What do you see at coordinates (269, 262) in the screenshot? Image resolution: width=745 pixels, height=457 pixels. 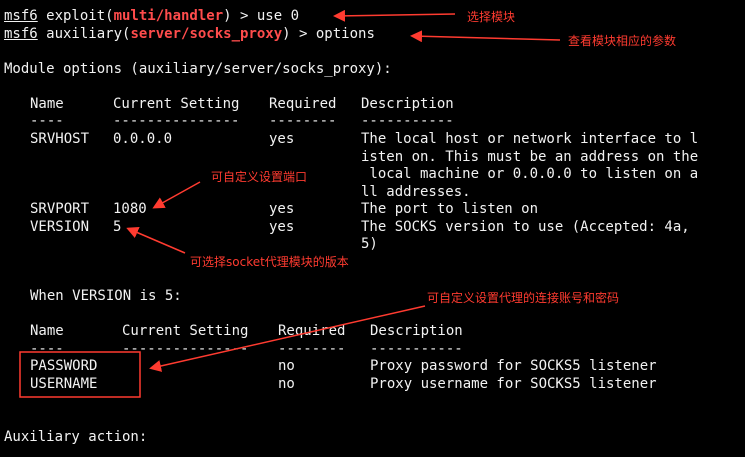 I see `annotation-select-version: 可选择socket代理模块的版本` at bounding box center [269, 262].